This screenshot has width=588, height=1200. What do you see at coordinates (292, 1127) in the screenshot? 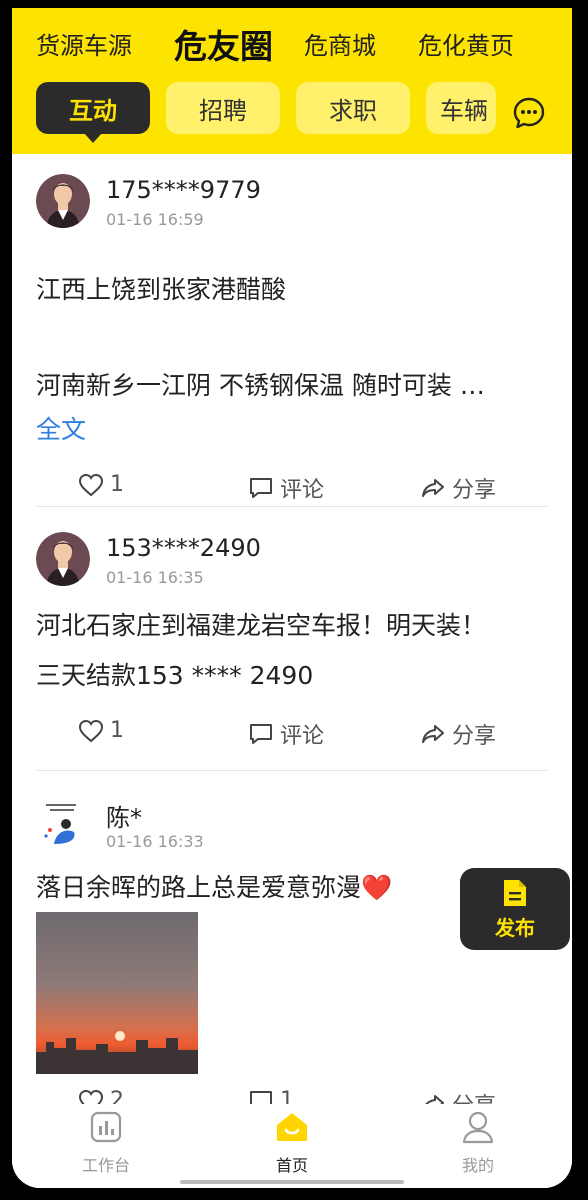
I see `home-icon` at bounding box center [292, 1127].